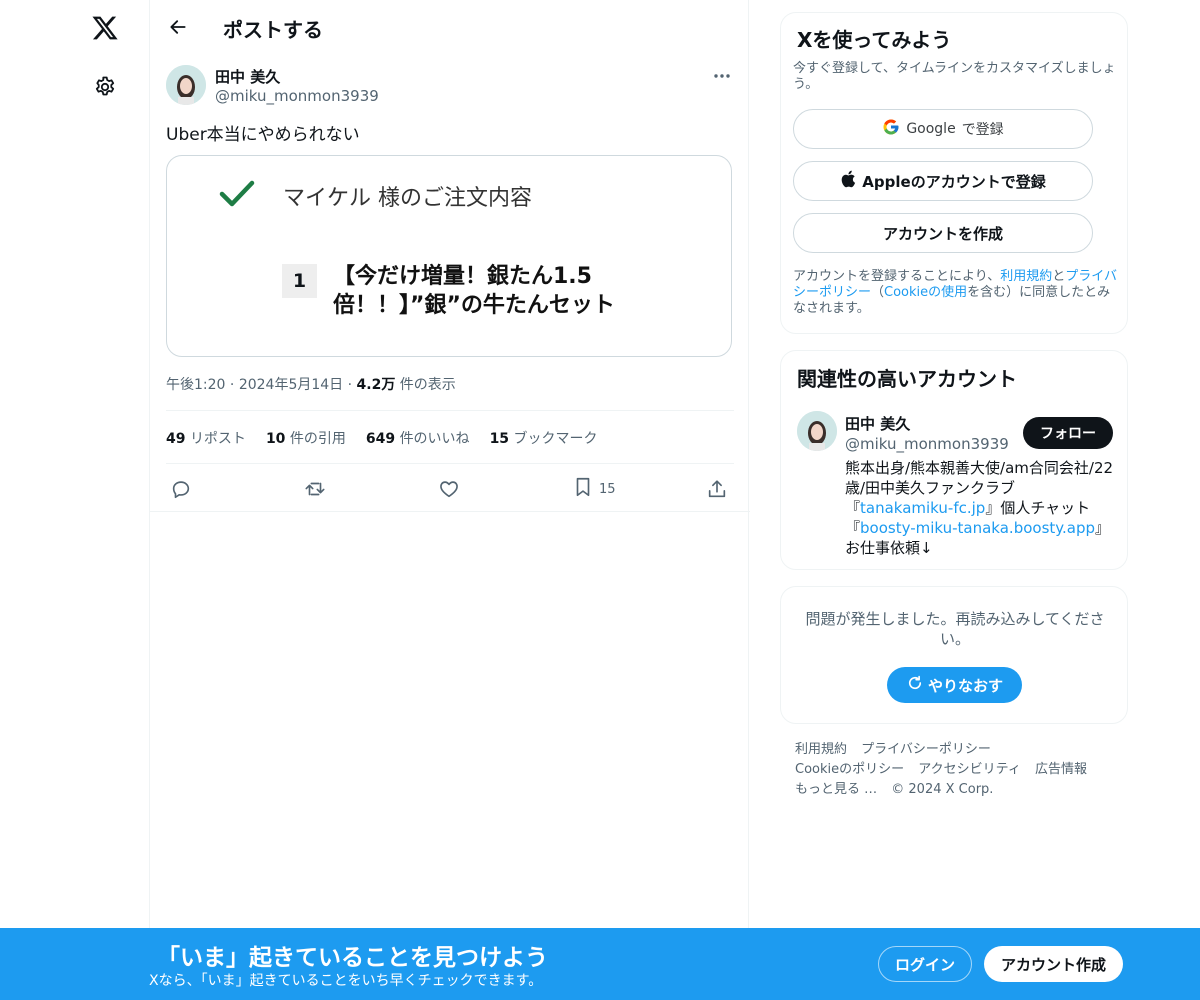 The image size is (1200, 1000). What do you see at coordinates (306, 438) in the screenshot?
I see `quotes-stat: 10 件の引用` at bounding box center [306, 438].